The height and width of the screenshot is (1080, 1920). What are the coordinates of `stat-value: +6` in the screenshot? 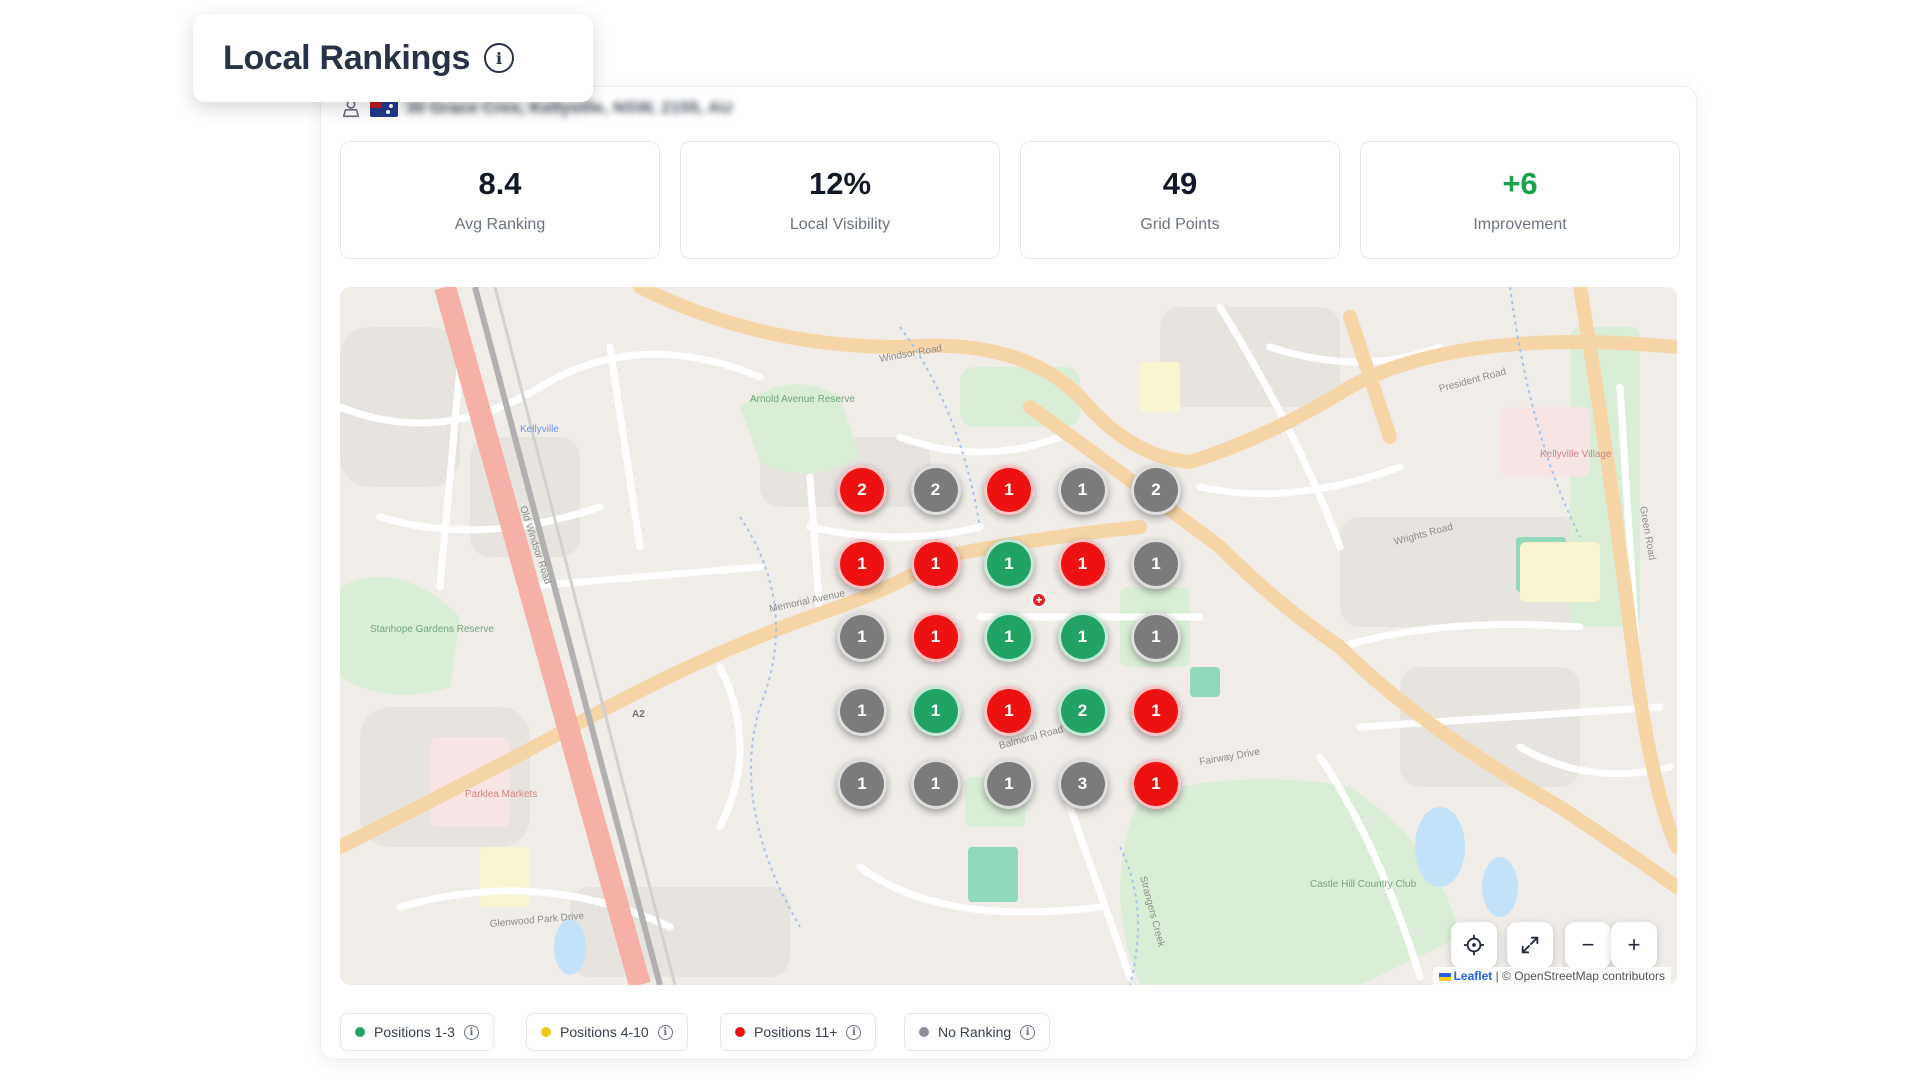 It's located at (1520, 183).